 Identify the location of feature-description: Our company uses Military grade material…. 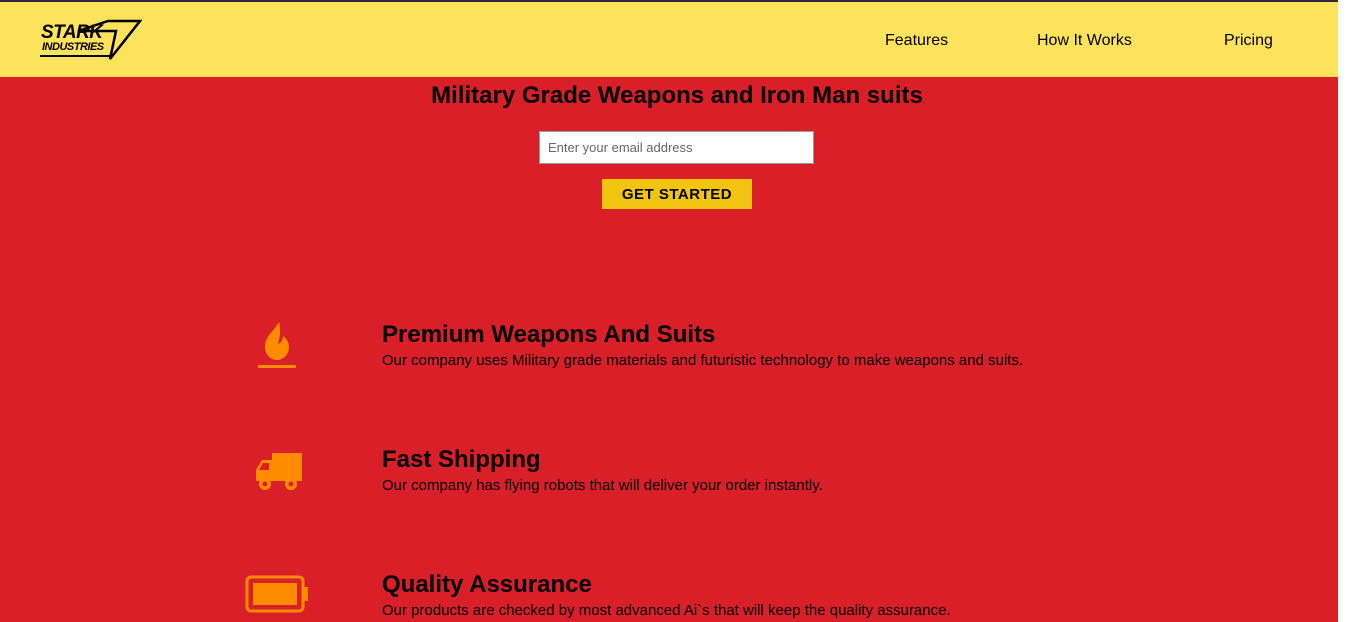
(703, 360).